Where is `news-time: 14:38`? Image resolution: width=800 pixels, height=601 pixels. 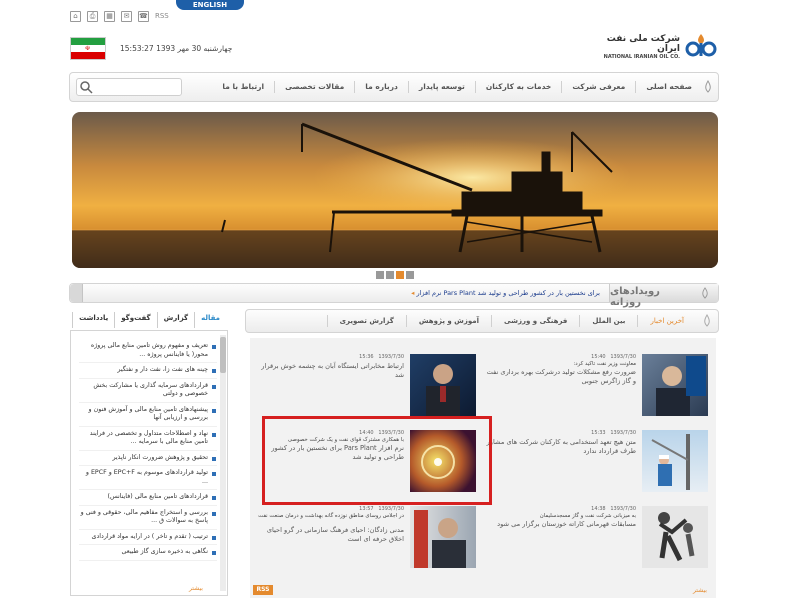
news-time: 14:38 is located at coordinates (598, 509).